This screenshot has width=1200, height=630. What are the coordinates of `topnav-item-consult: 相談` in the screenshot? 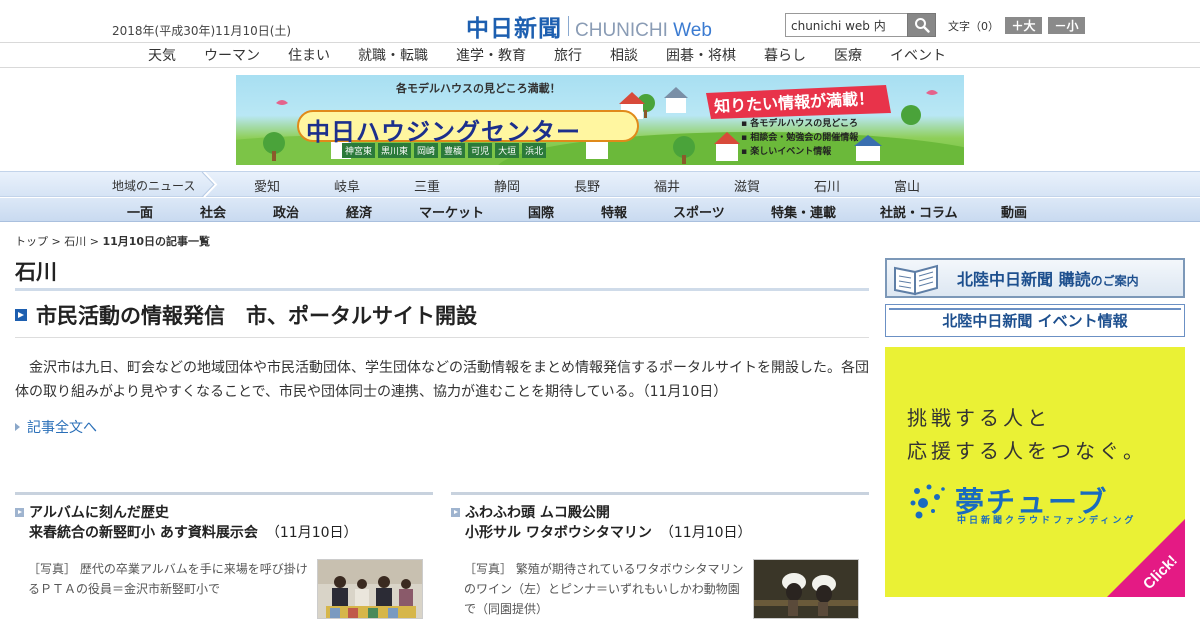 It's located at (624, 56).